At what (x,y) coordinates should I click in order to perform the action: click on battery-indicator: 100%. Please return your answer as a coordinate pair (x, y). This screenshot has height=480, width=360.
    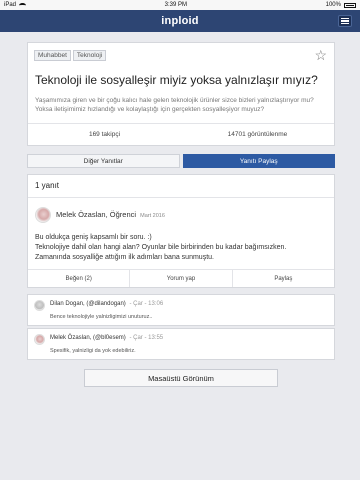
    Looking at the image, I should click on (341, 5).